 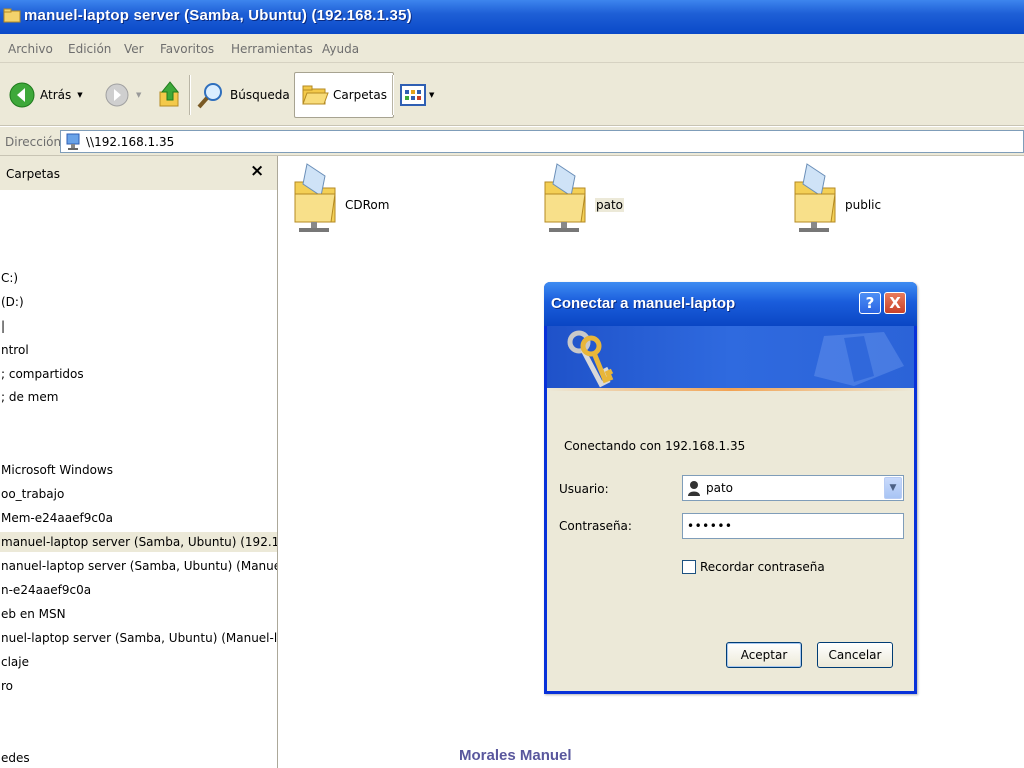 What do you see at coordinates (138, 686) in the screenshot?
I see `tree-item: ro` at bounding box center [138, 686].